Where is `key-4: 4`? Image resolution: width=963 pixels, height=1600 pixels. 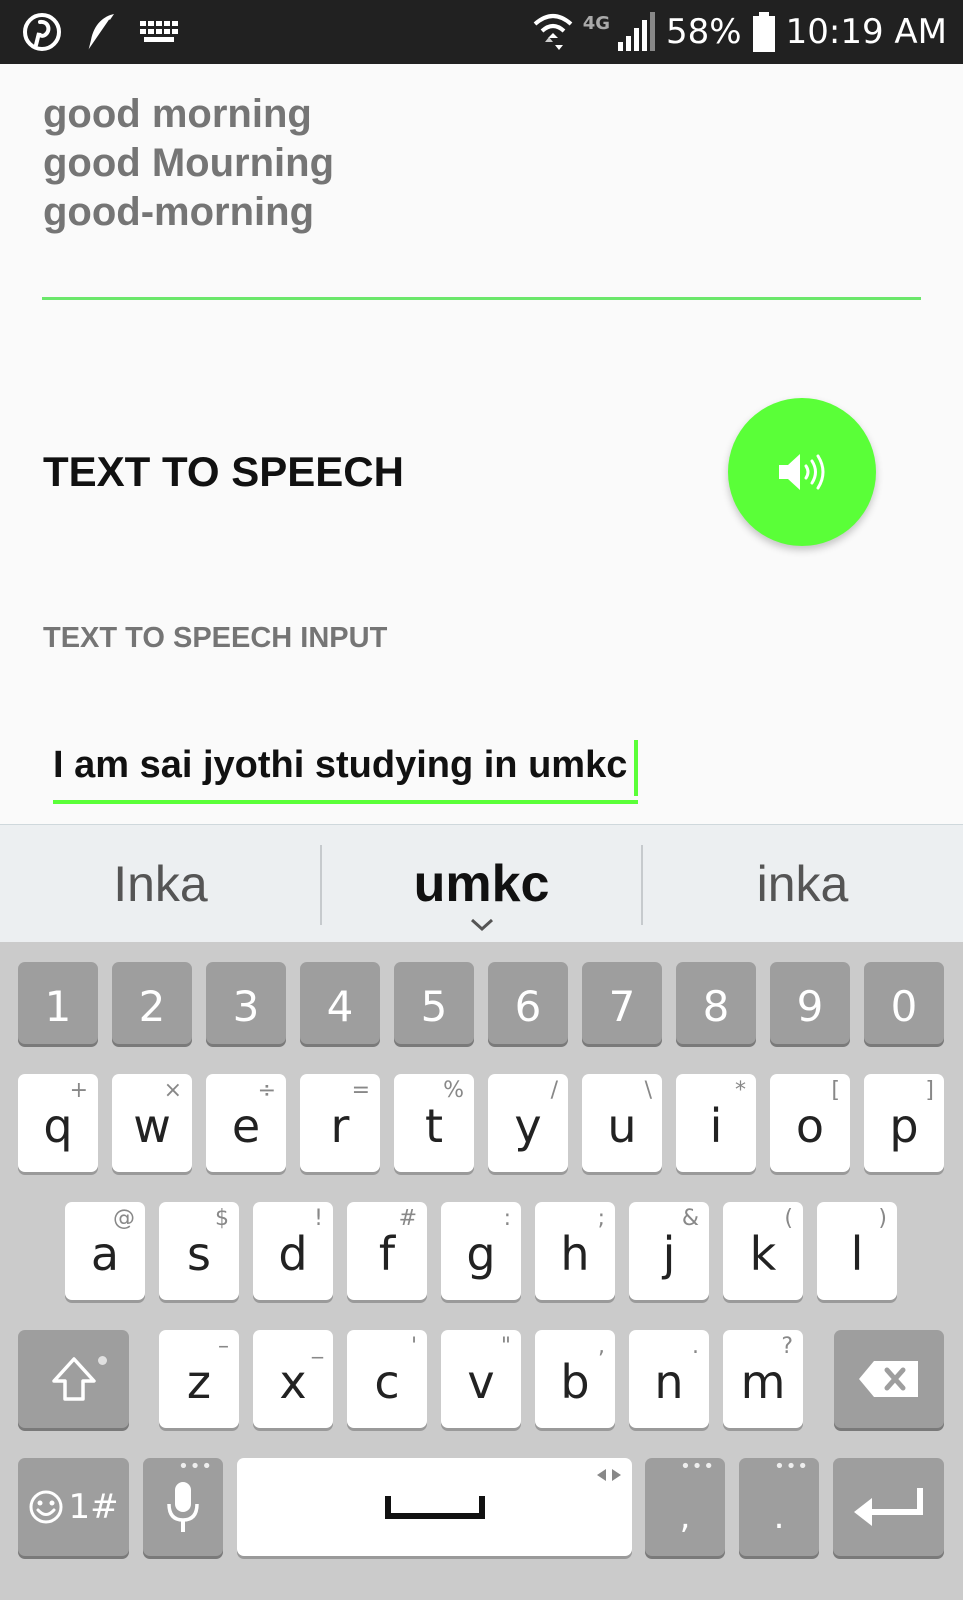 key-4: 4 is located at coordinates (340, 1003).